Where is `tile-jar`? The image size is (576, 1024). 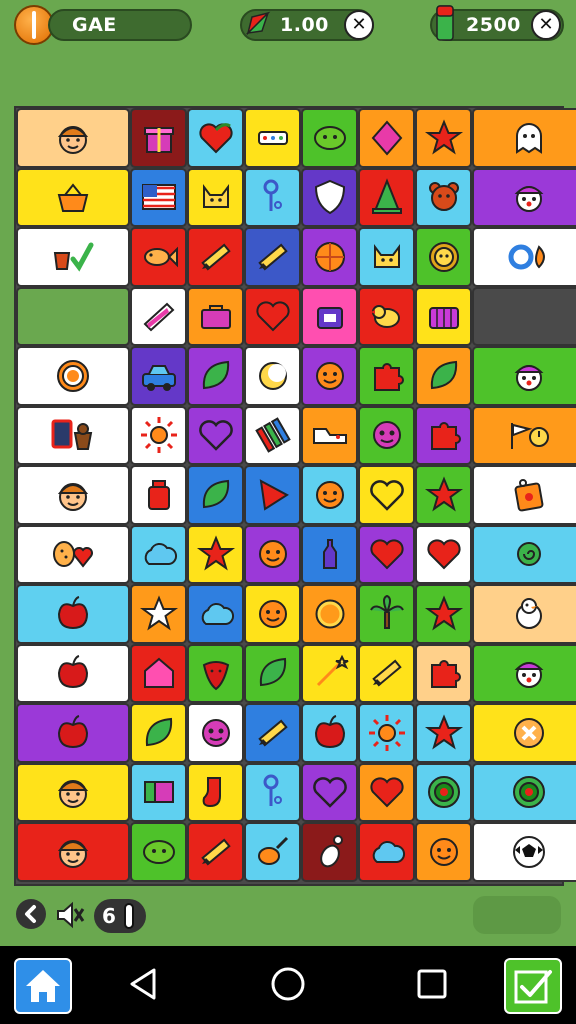 tile-jar is located at coordinates (158, 495).